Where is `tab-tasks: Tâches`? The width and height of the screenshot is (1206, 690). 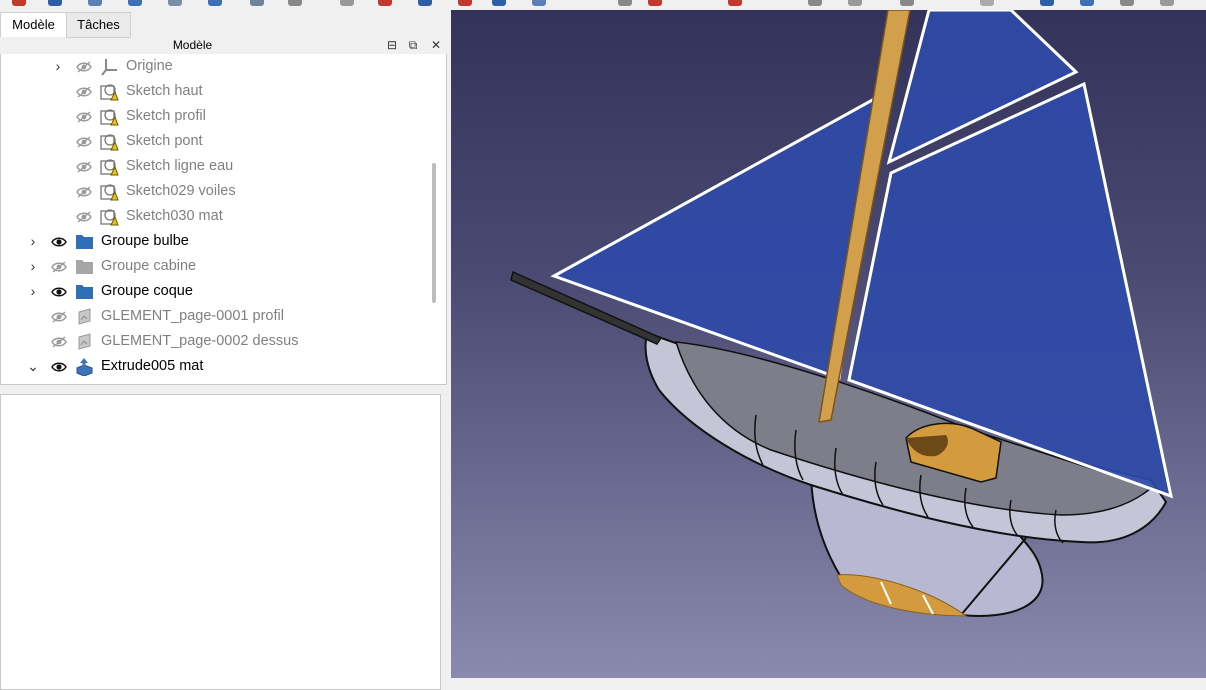 tab-tasks: Tâches is located at coordinates (98, 25).